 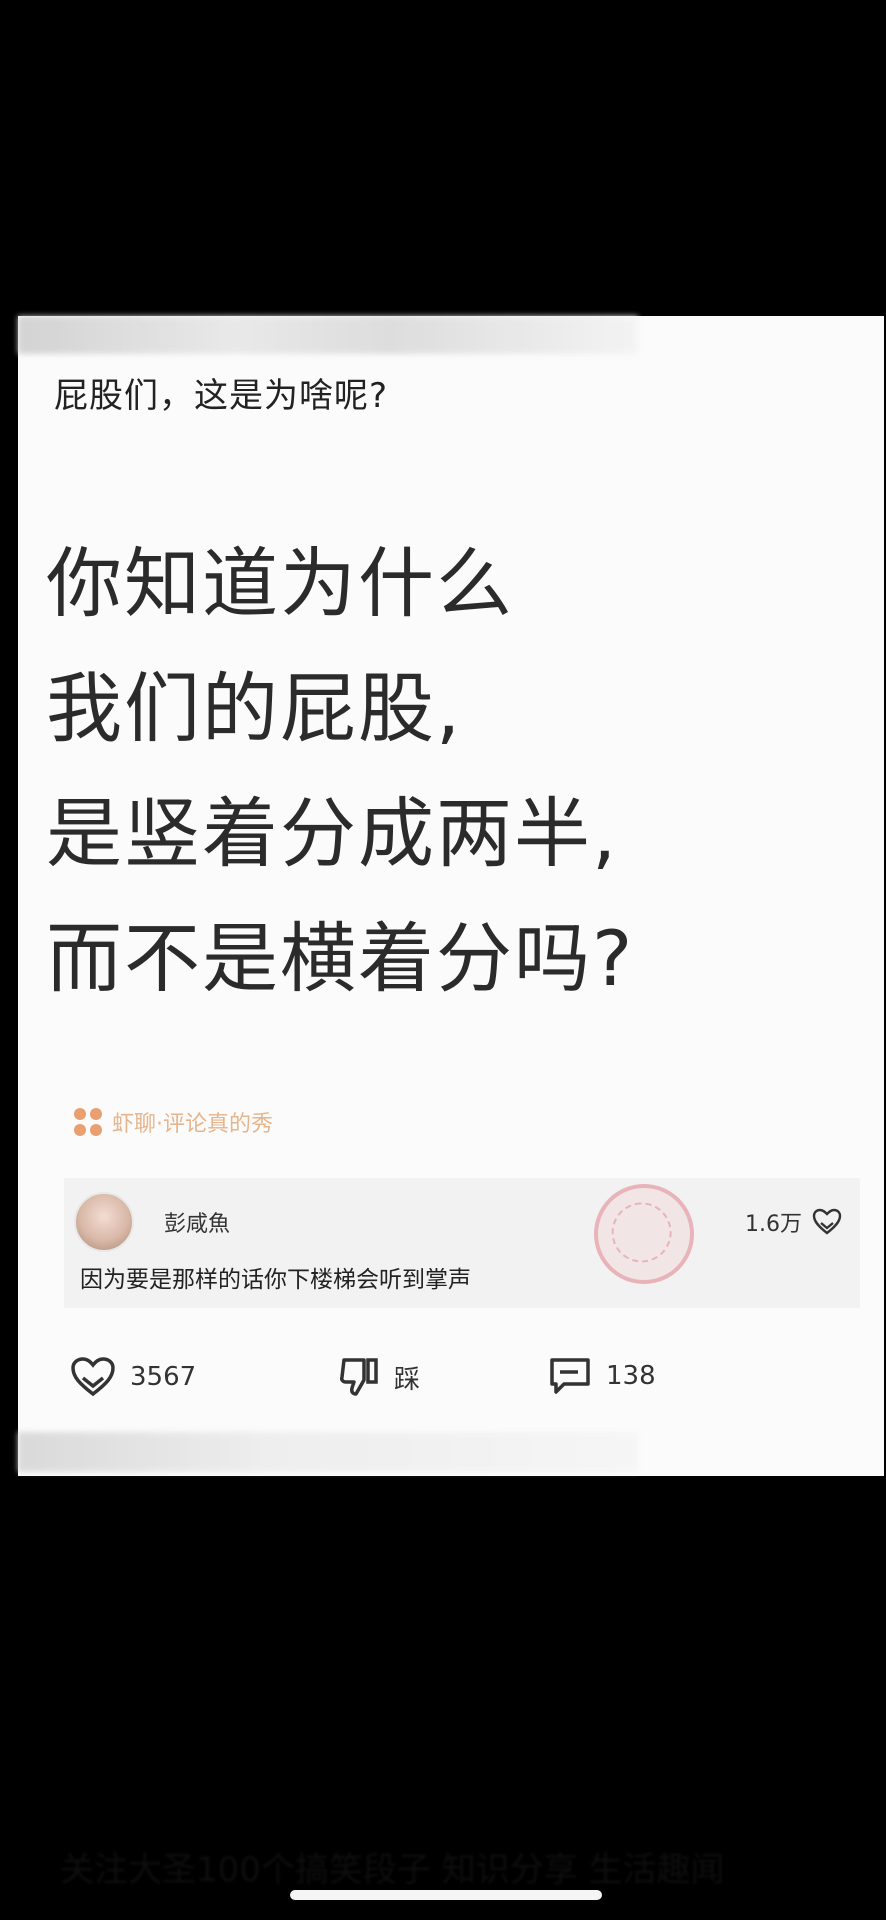 What do you see at coordinates (446, 1895) in the screenshot?
I see `home-indicator` at bounding box center [446, 1895].